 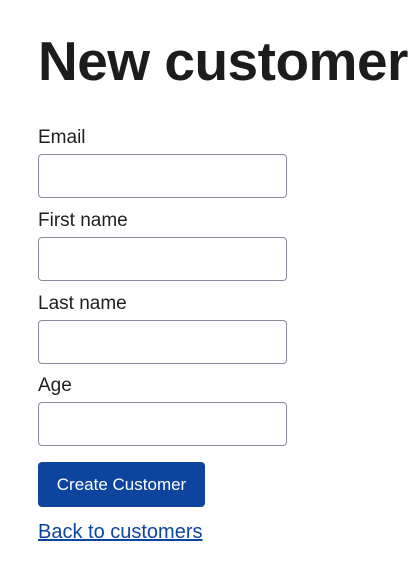 I want to click on create-customer-button: Create Customer, so click(x=121, y=484).